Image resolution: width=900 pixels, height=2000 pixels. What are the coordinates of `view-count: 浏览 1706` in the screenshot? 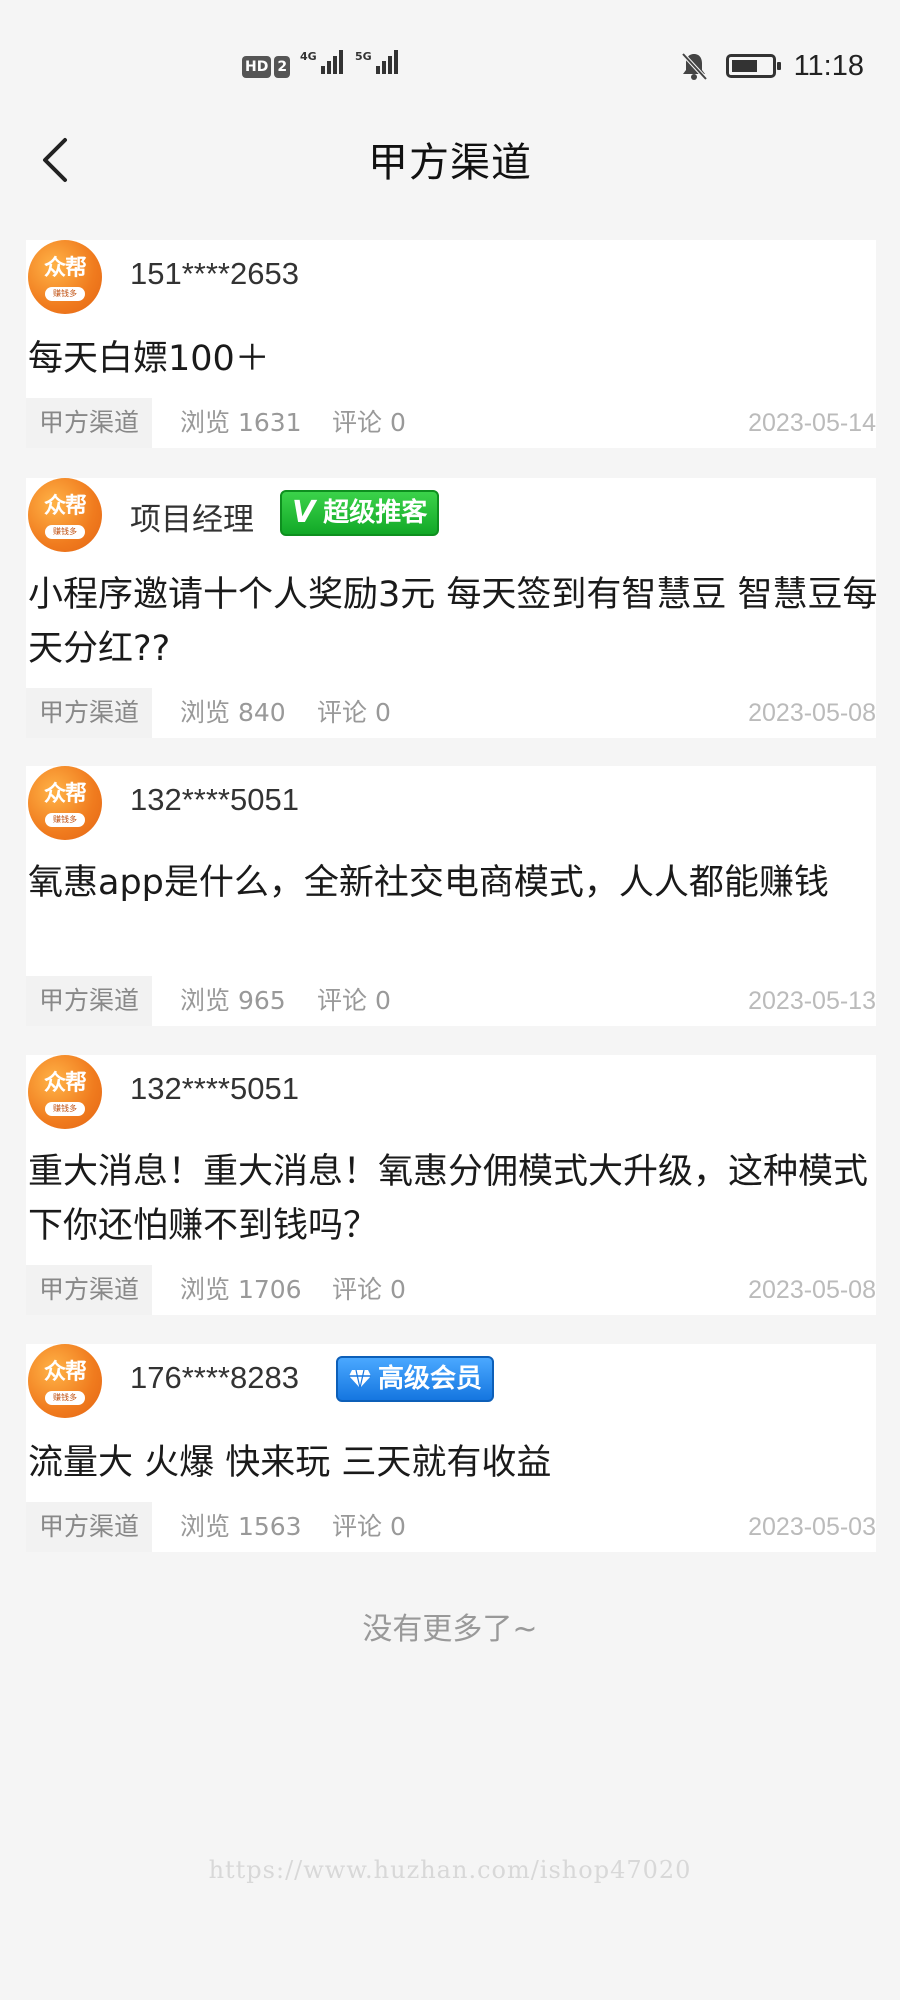 It's located at (241, 1289).